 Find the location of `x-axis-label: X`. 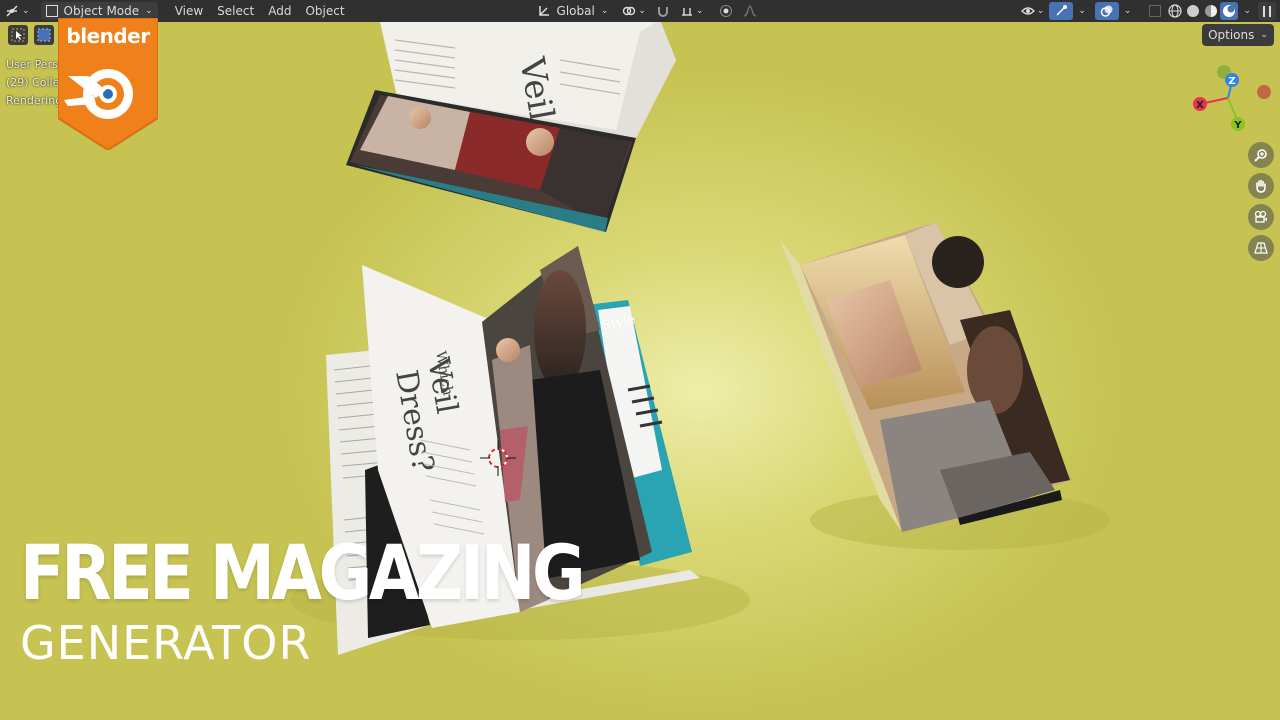

x-axis-label: X is located at coordinates (1200, 105).